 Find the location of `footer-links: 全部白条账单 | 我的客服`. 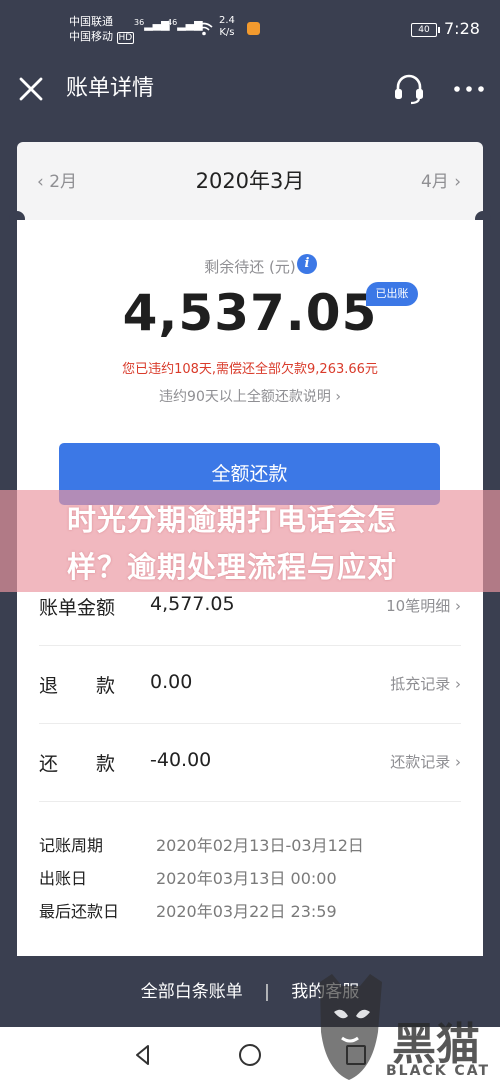

footer-links: 全部白条账单 | 我的客服 is located at coordinates (250, 989).